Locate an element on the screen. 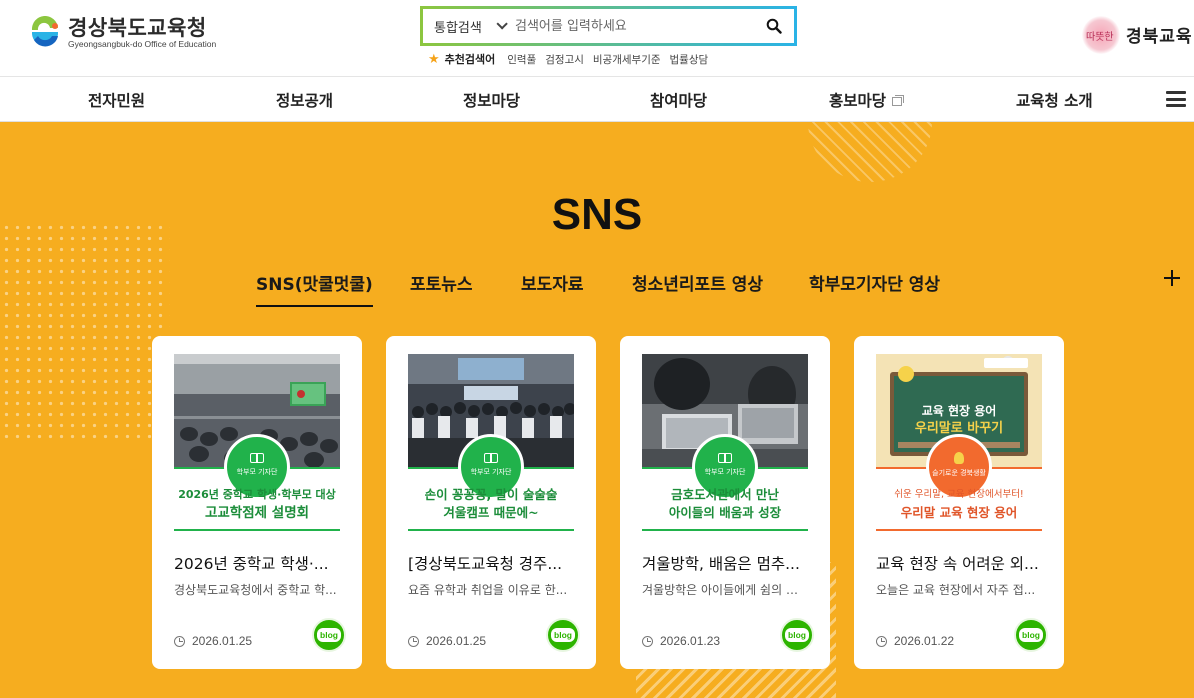 The width and height of the screenshot is (1194, 698). recommended-keyword: 검정고시 is located at coordinates (564, 59).